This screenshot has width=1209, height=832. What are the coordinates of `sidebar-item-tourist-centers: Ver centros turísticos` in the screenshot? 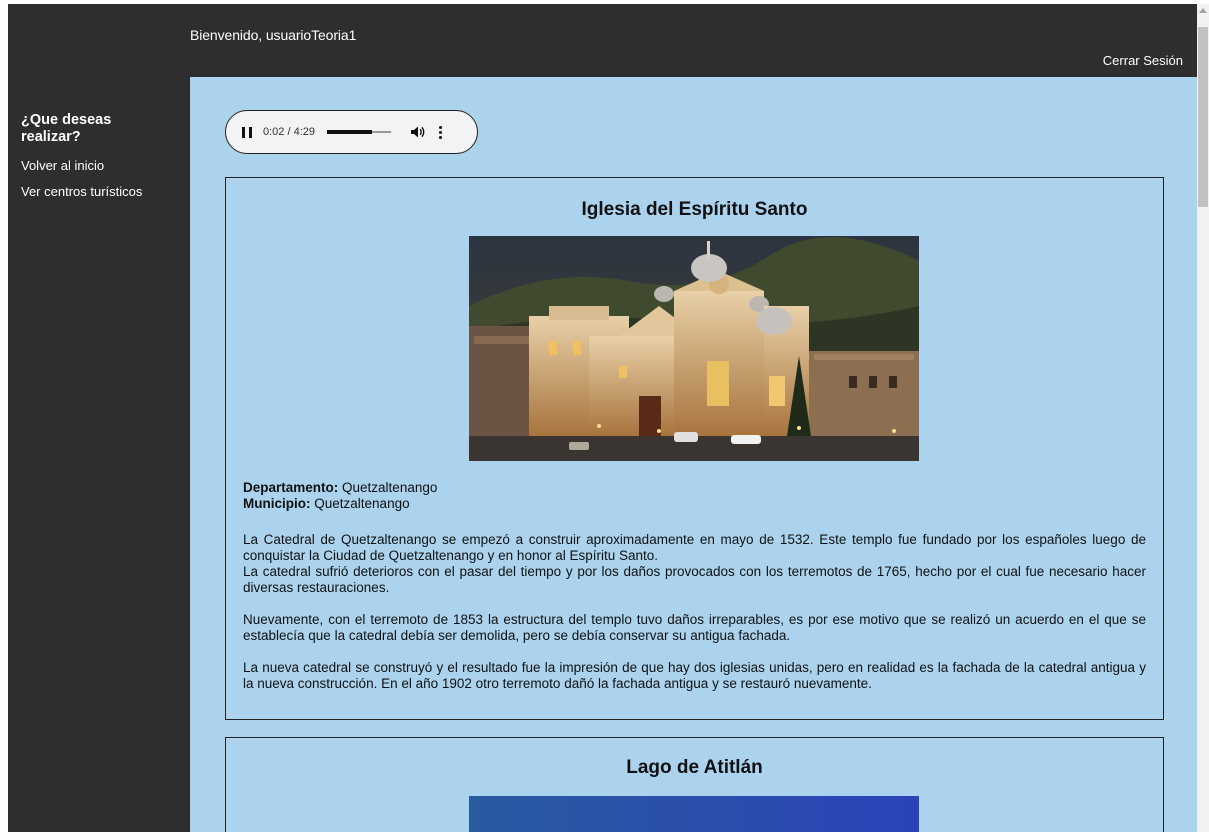 It's located at (81, 191).